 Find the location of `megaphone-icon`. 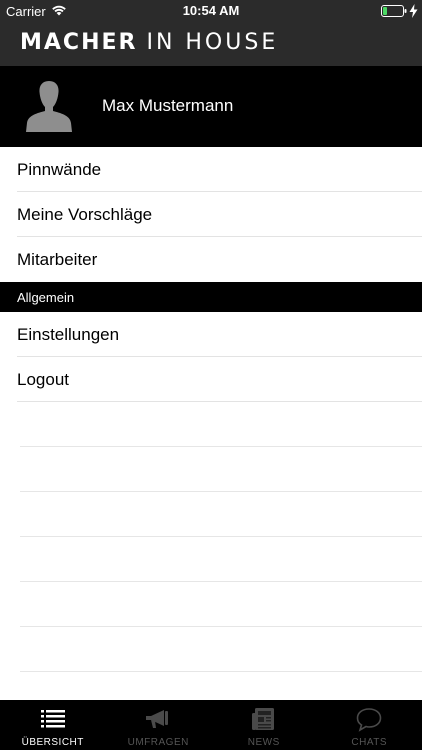

megaphone-icon is located at coordinates (157, 719).